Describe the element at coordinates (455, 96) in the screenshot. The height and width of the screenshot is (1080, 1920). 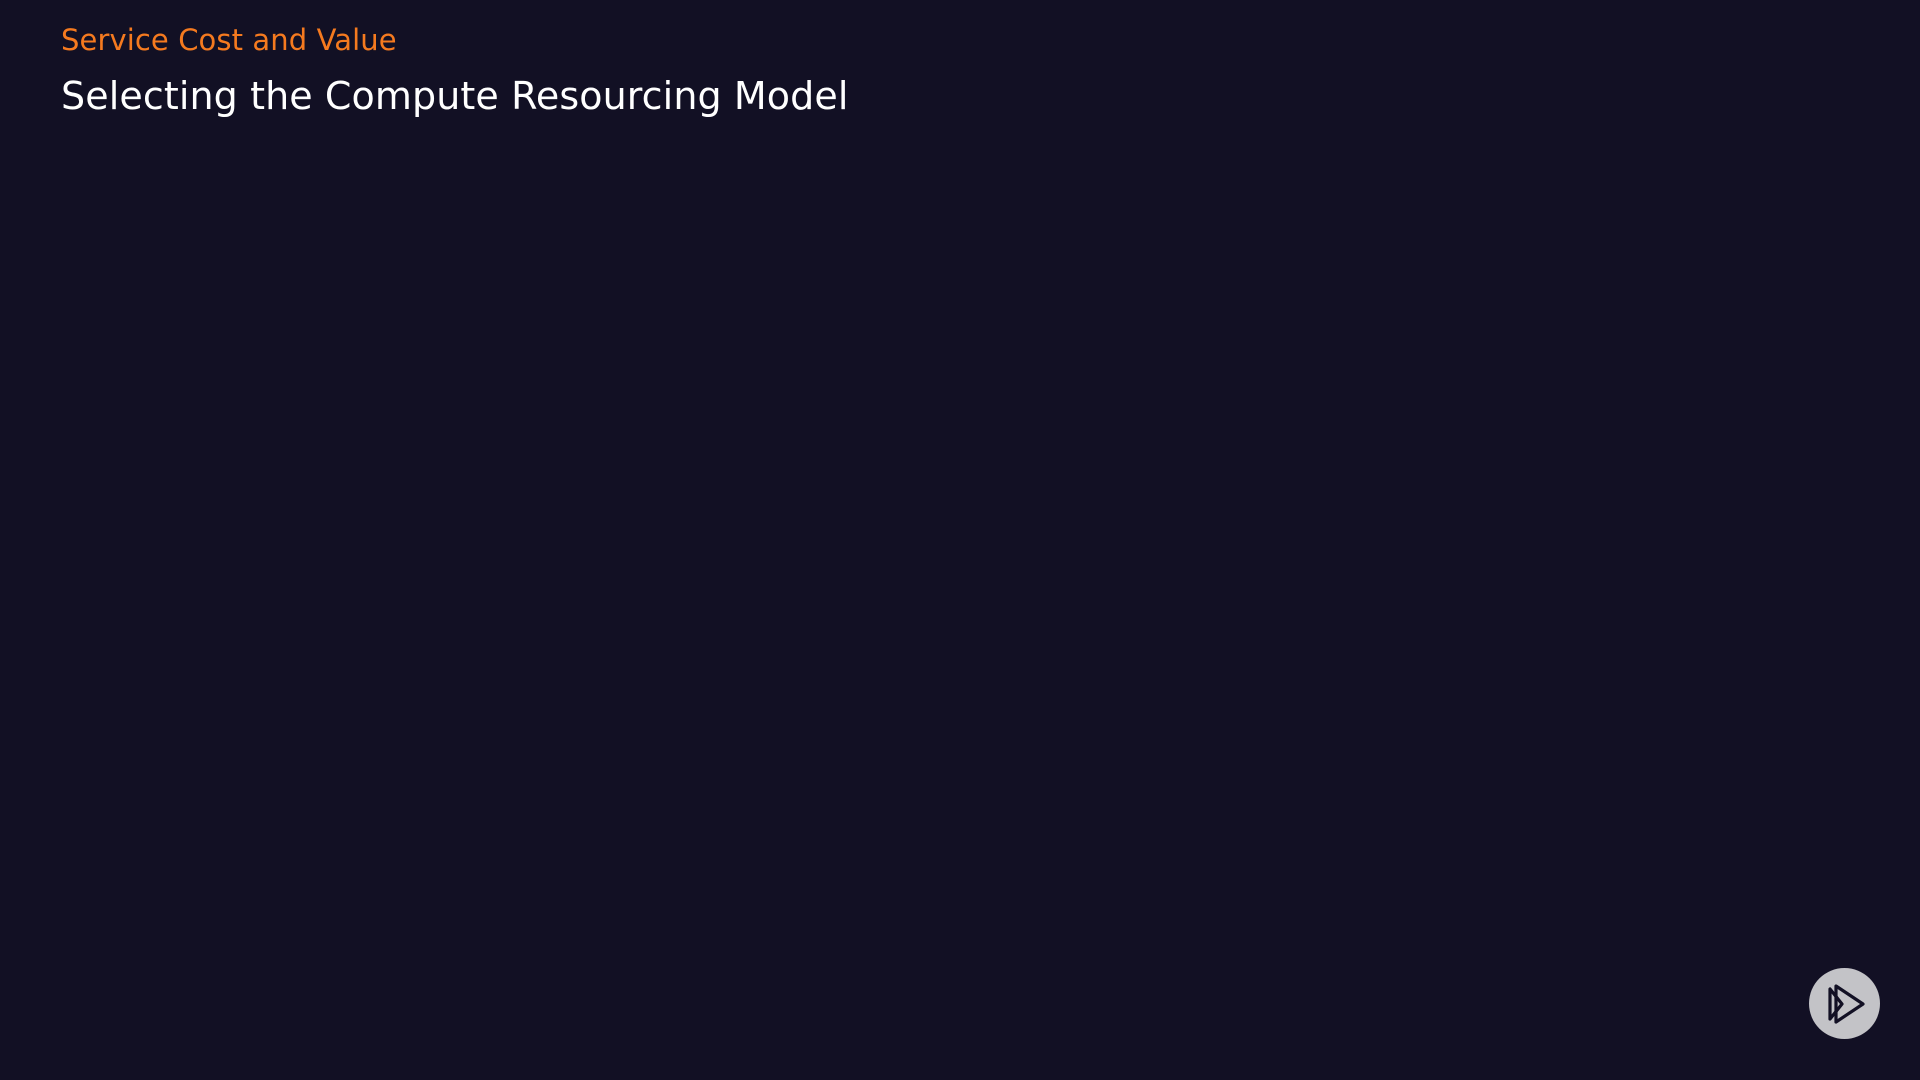
I see `slide-title: Selecting the Compute Resourcing Model` at that location.